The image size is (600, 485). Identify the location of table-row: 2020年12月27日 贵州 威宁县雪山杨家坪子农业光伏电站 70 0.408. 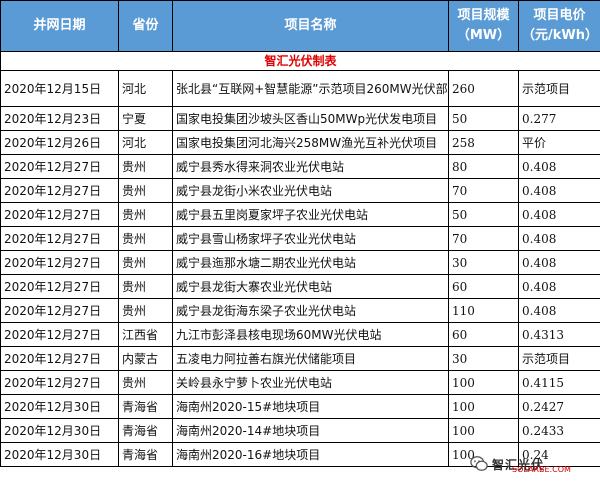
(300, 238).